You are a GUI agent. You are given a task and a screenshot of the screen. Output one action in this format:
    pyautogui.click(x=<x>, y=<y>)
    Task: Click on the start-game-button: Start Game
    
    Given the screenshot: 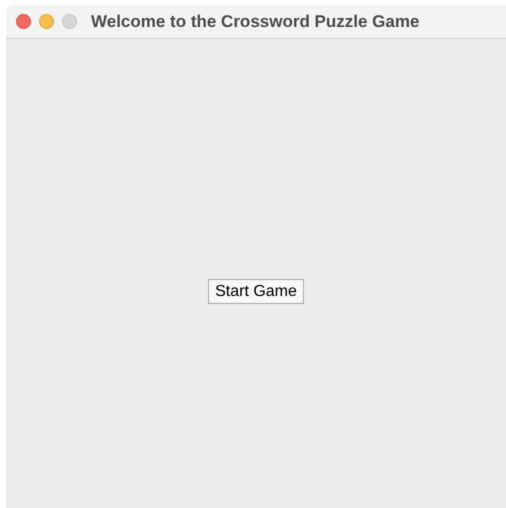 What is the action you would take?
    pyautogui.click(x=256, y=291)
    